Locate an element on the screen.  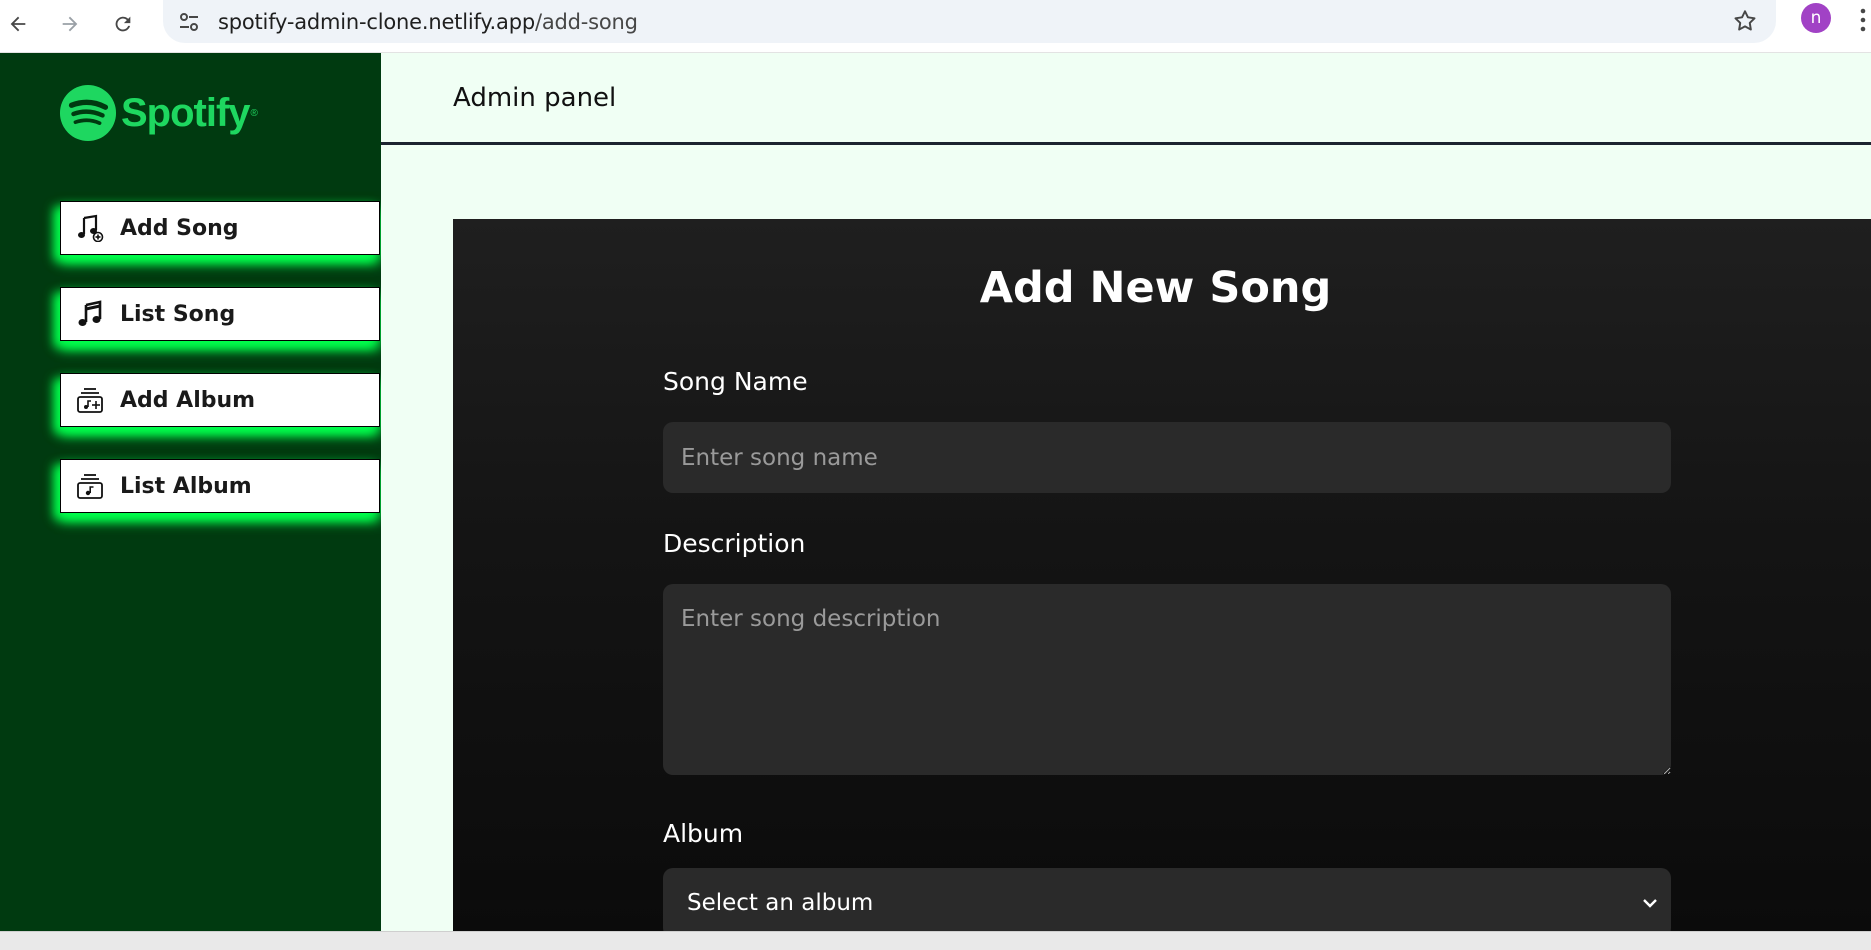
description-textarea is located at coordinates (1167, 679).